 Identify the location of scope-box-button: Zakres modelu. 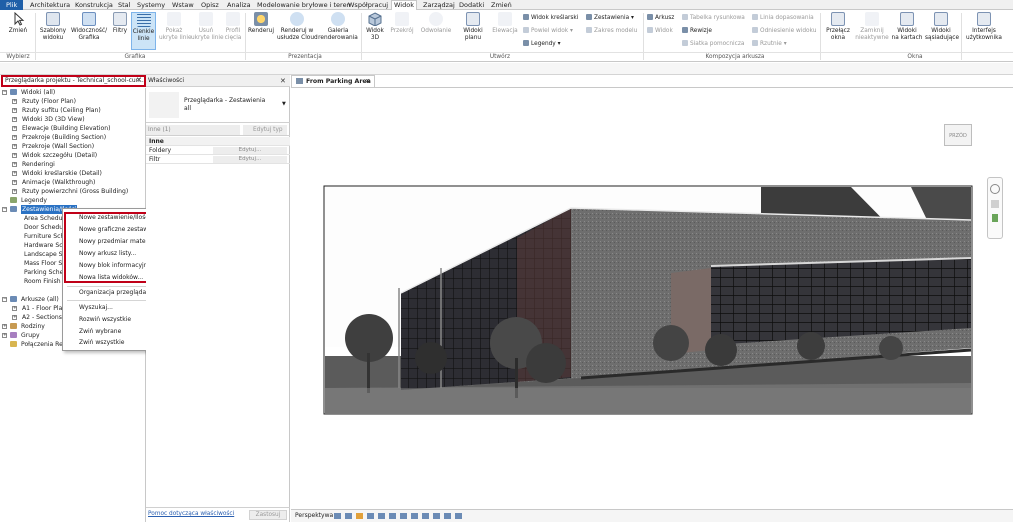
(611, 31).